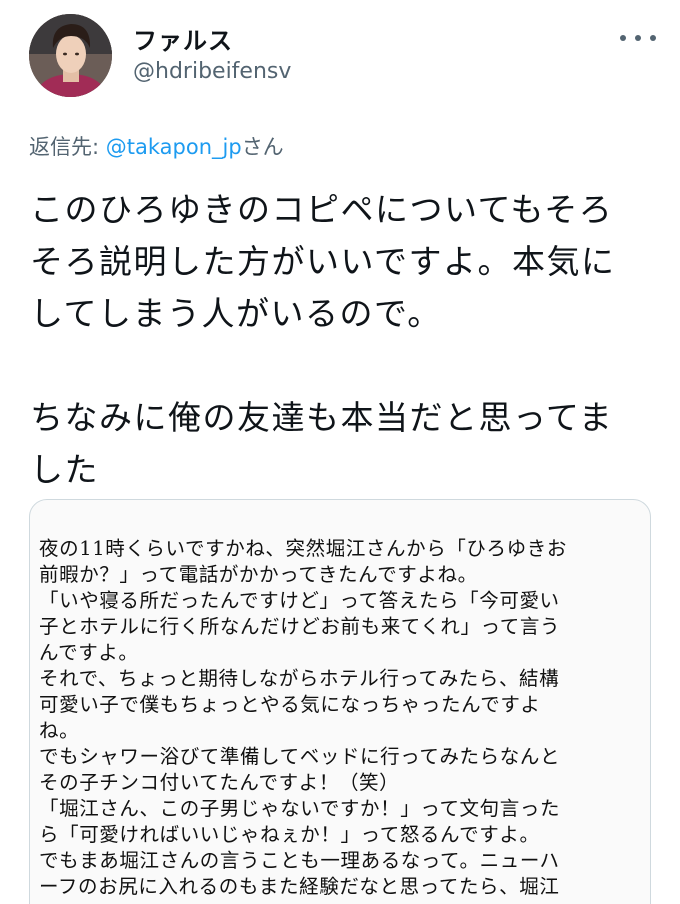 The image size is (680, 904). Describe the element at coordinates (299, 600) in the screenshot. I see `image-text-line: 「いや寝る所だったんですけど」って答えたら「今可愛い` at that location.